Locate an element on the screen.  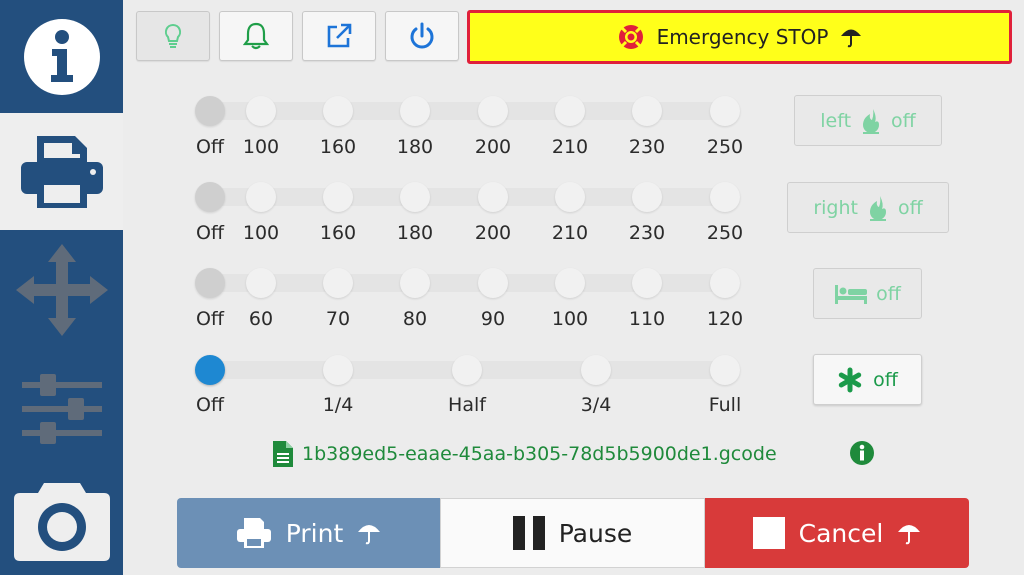
external-link-button is located at coordinates (339, 36).